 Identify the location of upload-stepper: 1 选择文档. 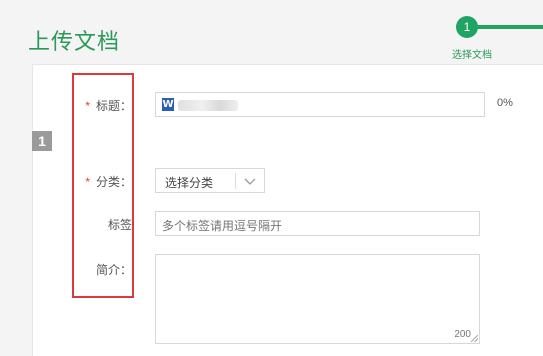
(497, 37).